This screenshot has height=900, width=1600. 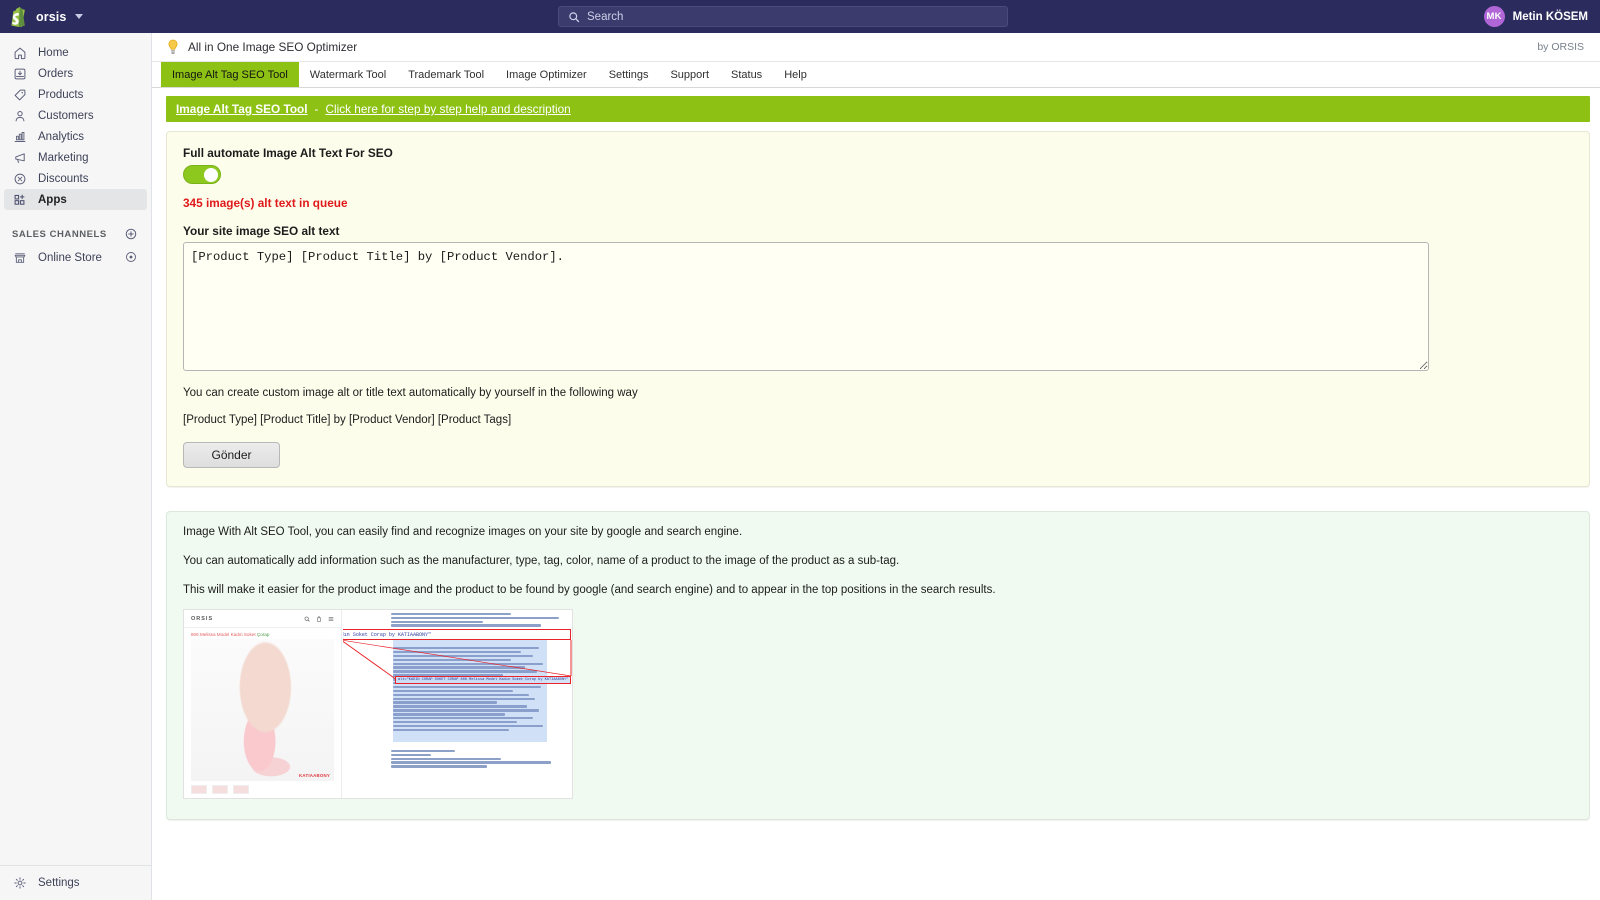 I want to click on user-menu: MK Metin KÖSEM, so click(x=1535, y=16).